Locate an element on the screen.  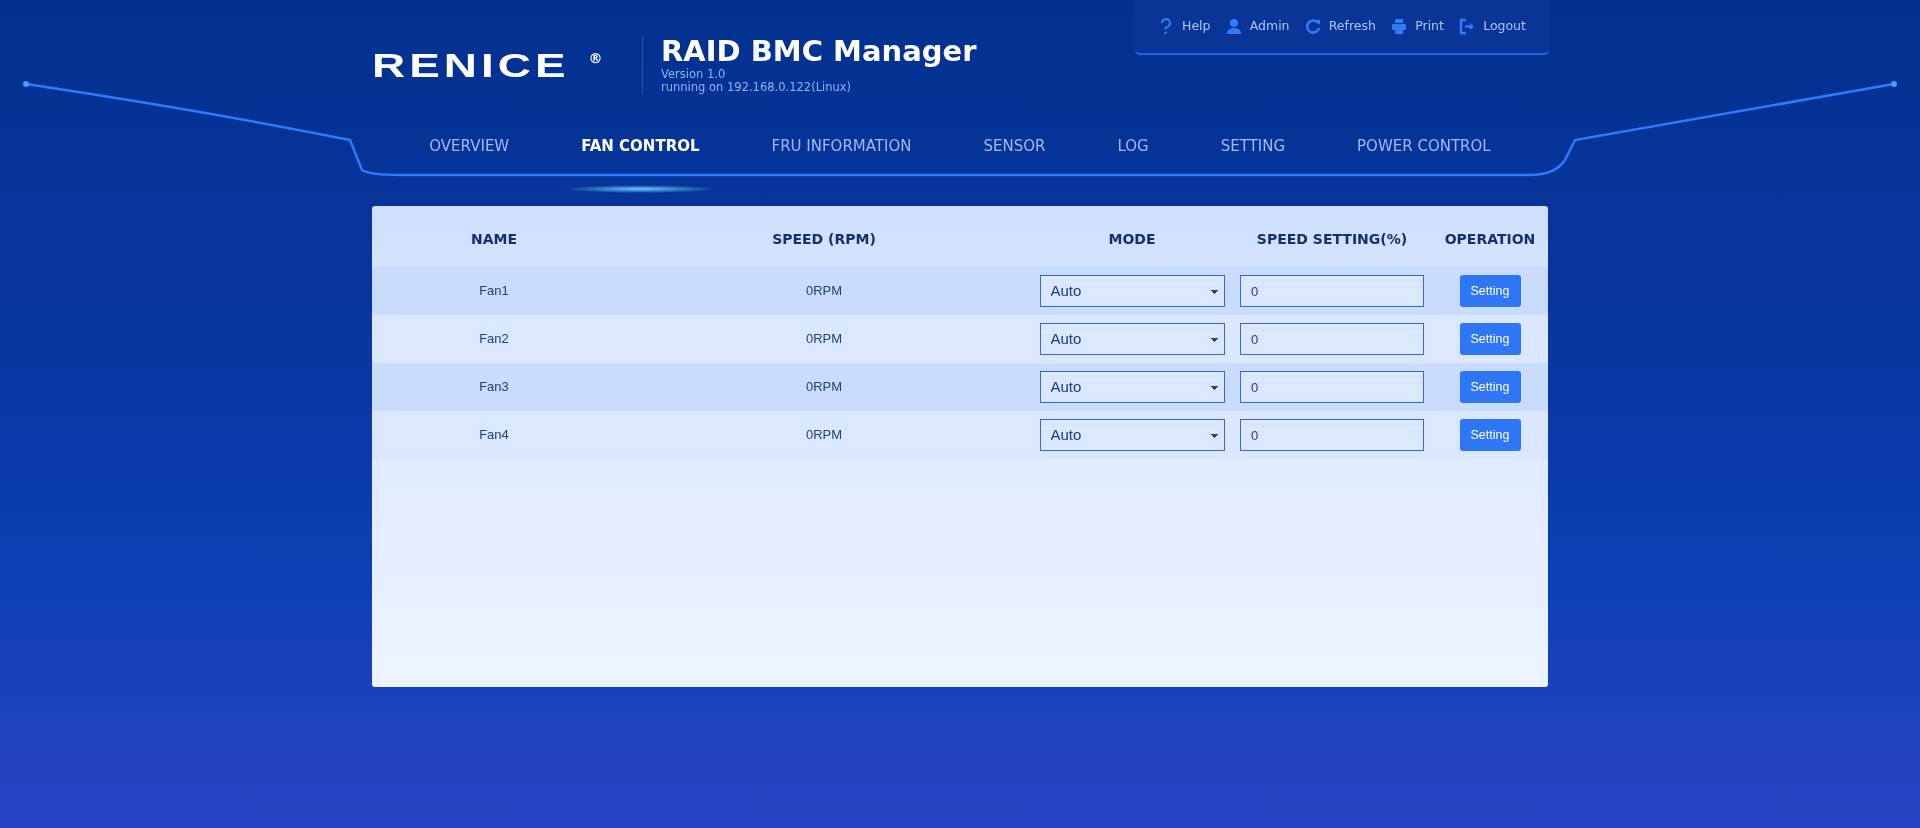
app-title: RAID BMC Manager is located at coordinates (819, 52).